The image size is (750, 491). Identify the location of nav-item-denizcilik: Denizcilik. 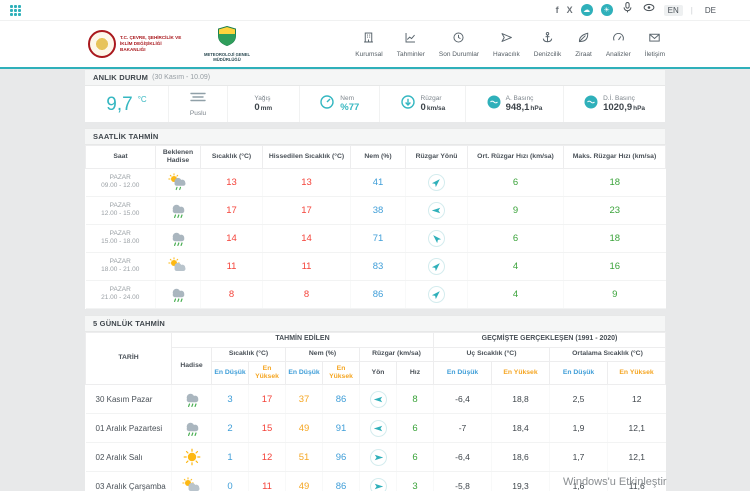
(547, 44).